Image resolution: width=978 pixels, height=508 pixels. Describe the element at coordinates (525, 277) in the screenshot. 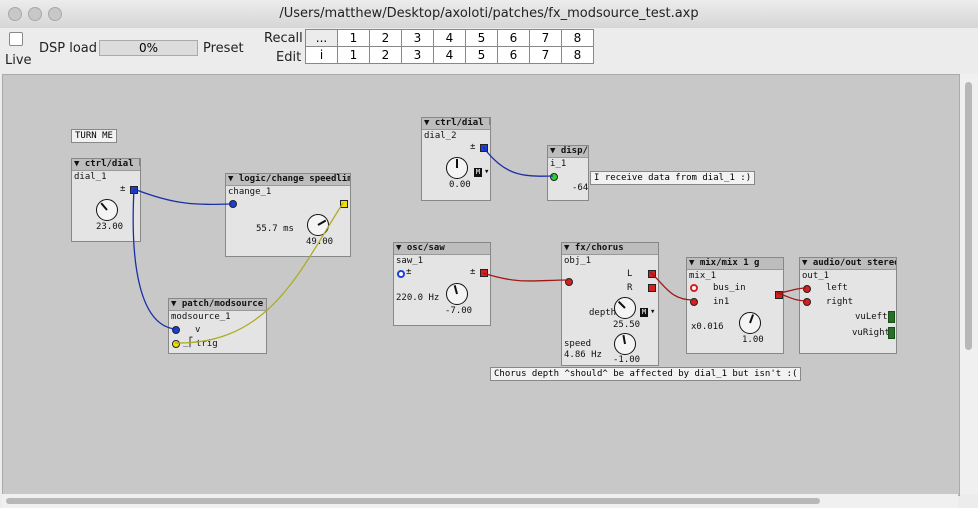

I see `wire-saw-to-chorus` at that location.